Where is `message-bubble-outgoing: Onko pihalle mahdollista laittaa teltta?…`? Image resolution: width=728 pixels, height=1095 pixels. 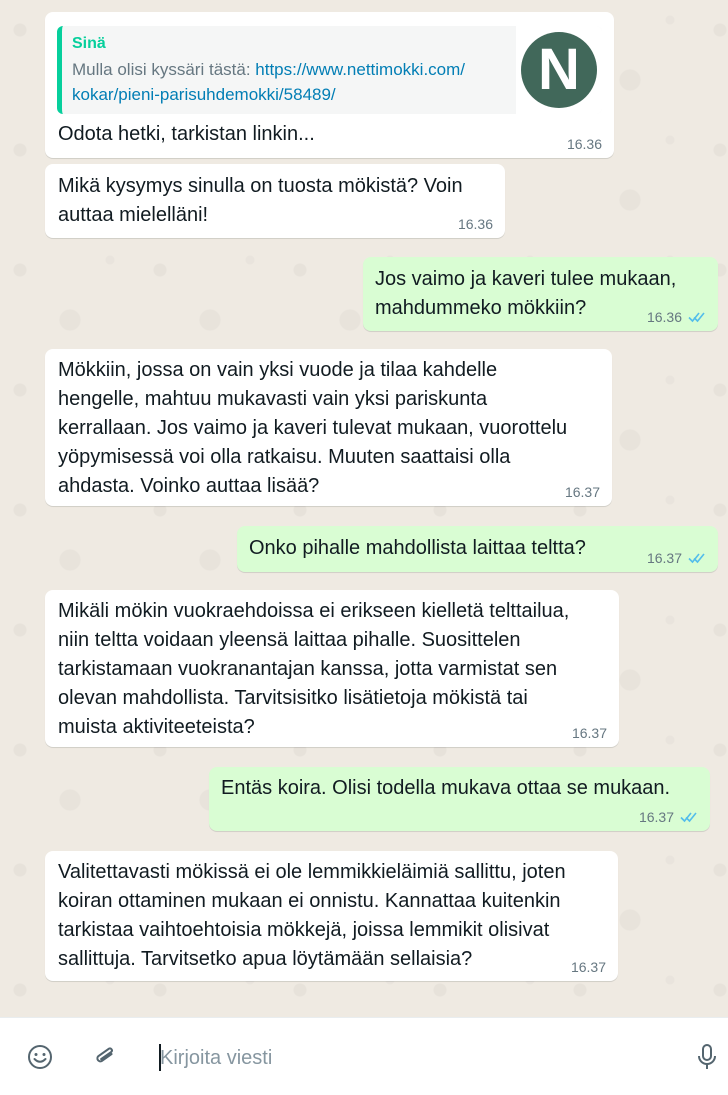 message-bubble-outgoing: Onko pihalle mahdollista laittaa teltta?… is located at coordinates (477, 549).